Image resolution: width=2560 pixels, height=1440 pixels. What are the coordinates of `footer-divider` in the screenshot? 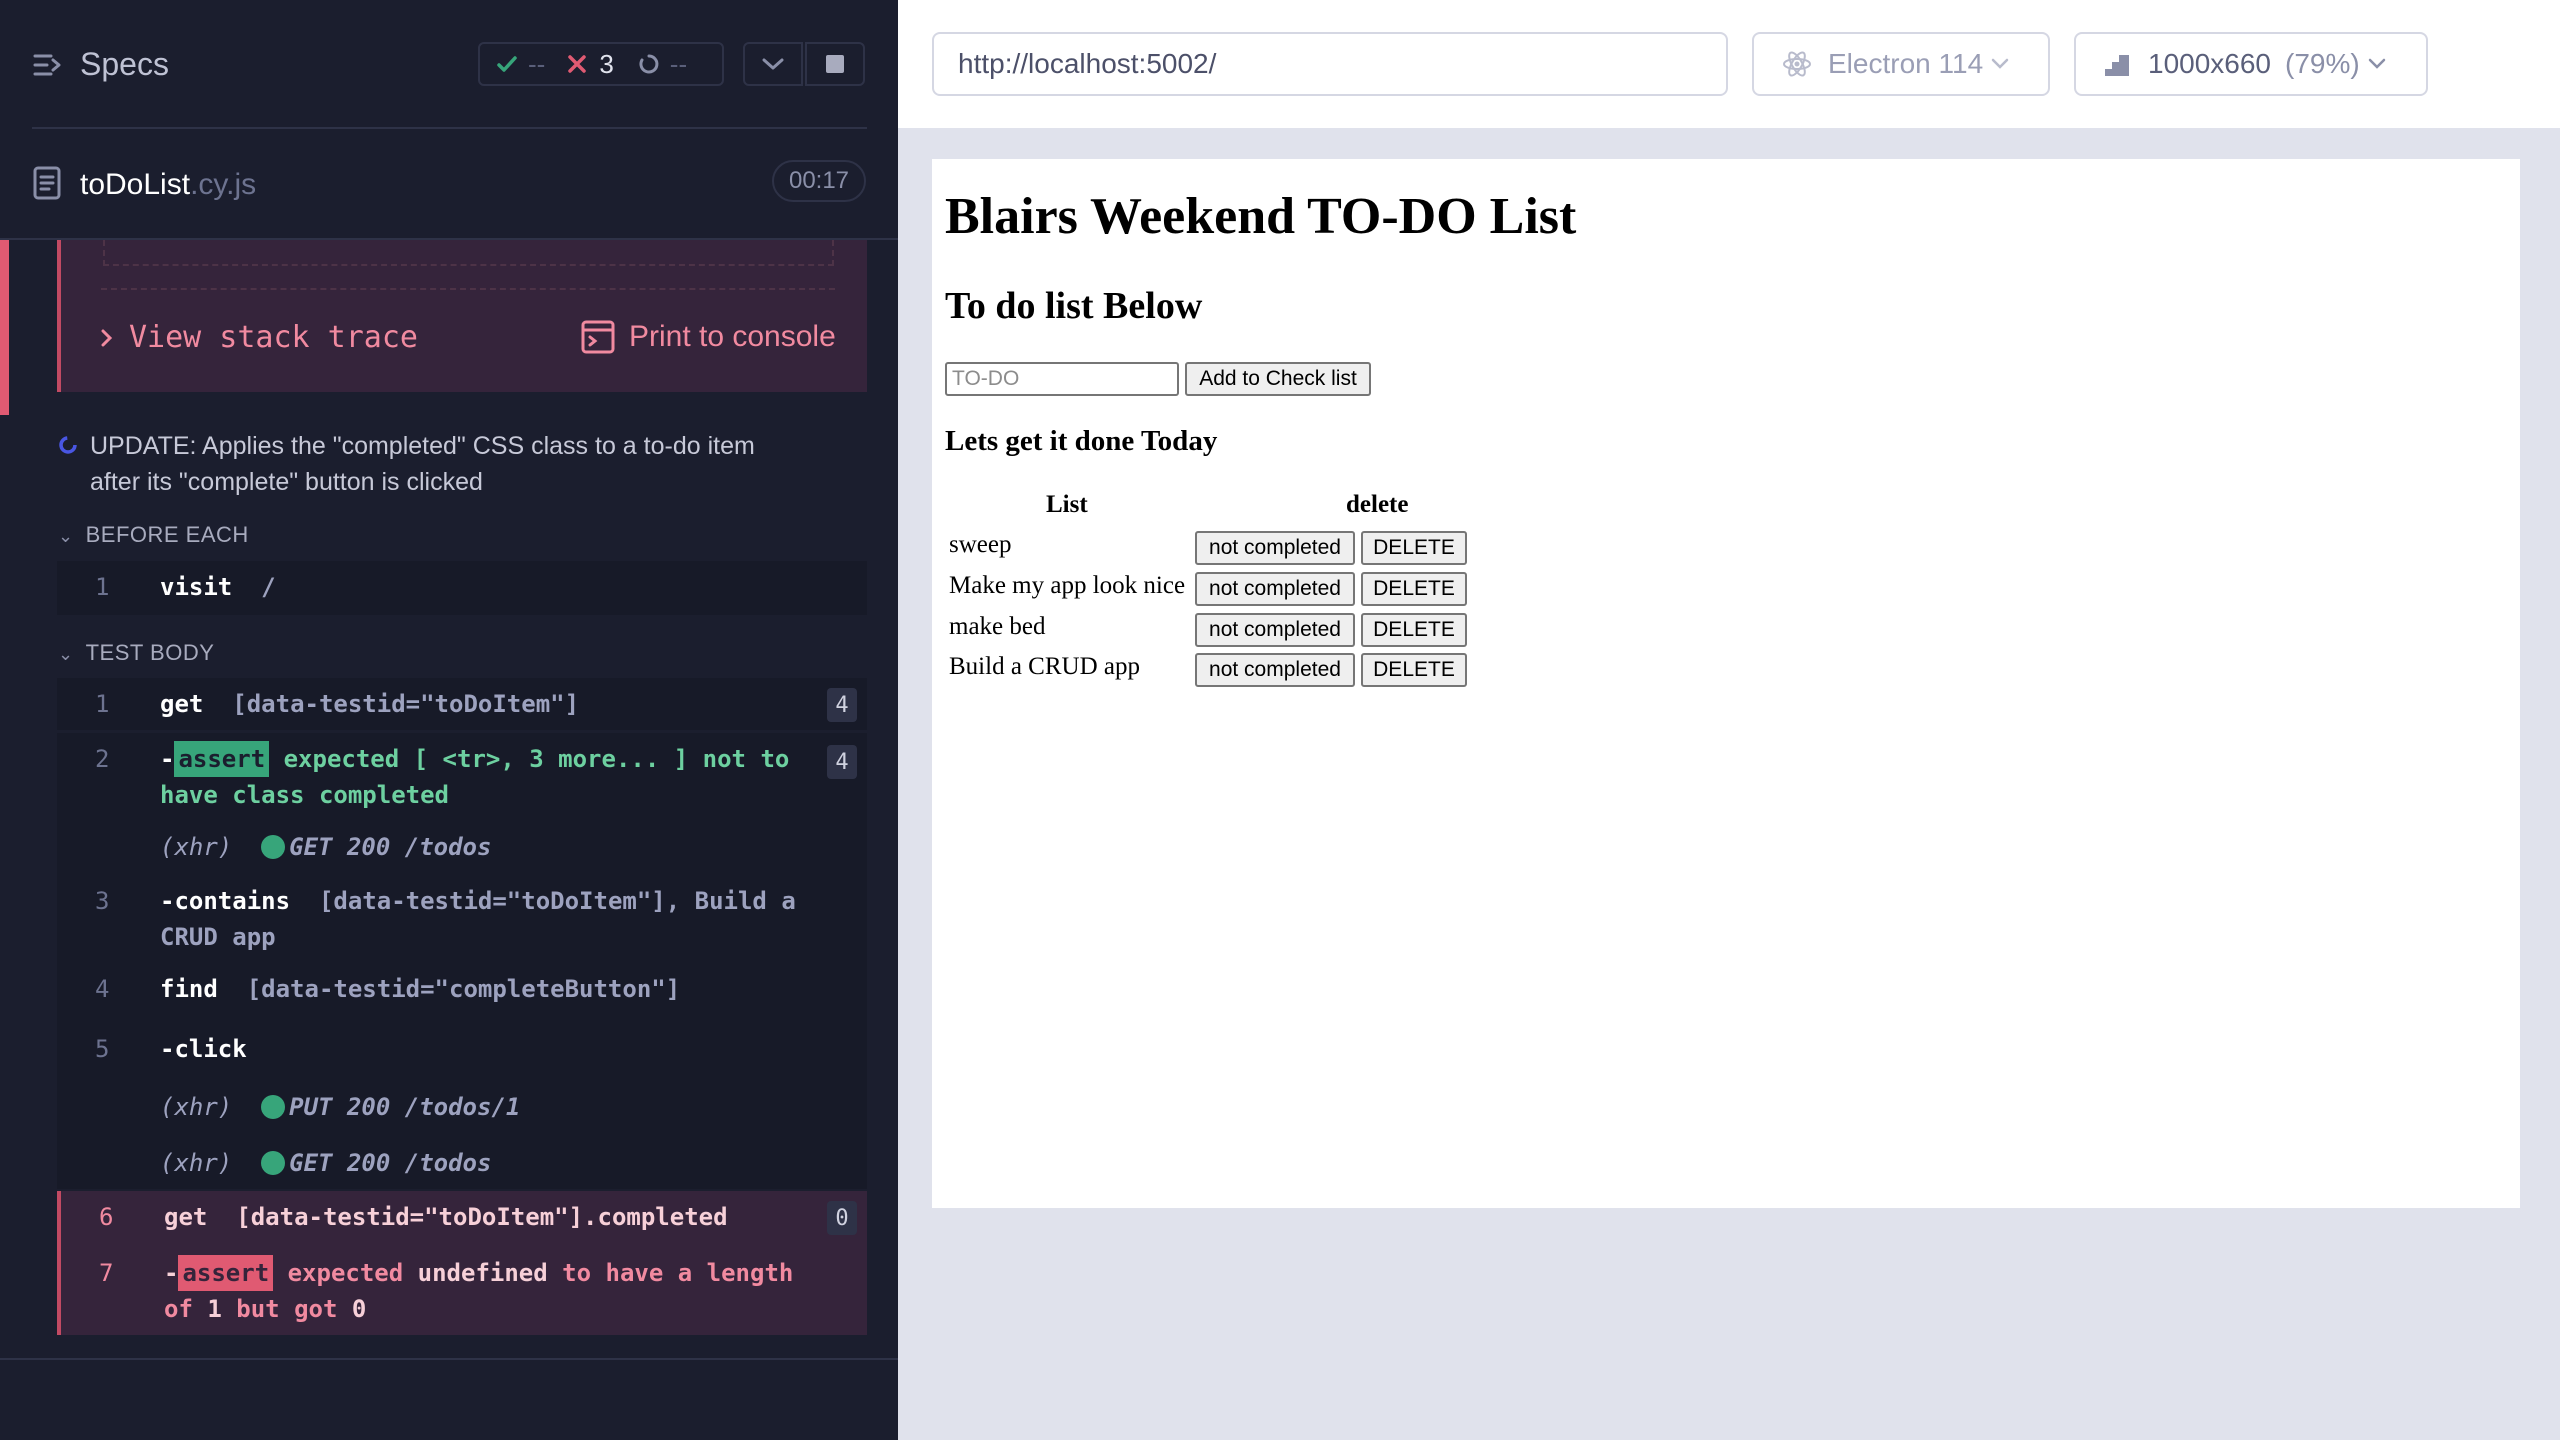 It's located at (449, 1359).